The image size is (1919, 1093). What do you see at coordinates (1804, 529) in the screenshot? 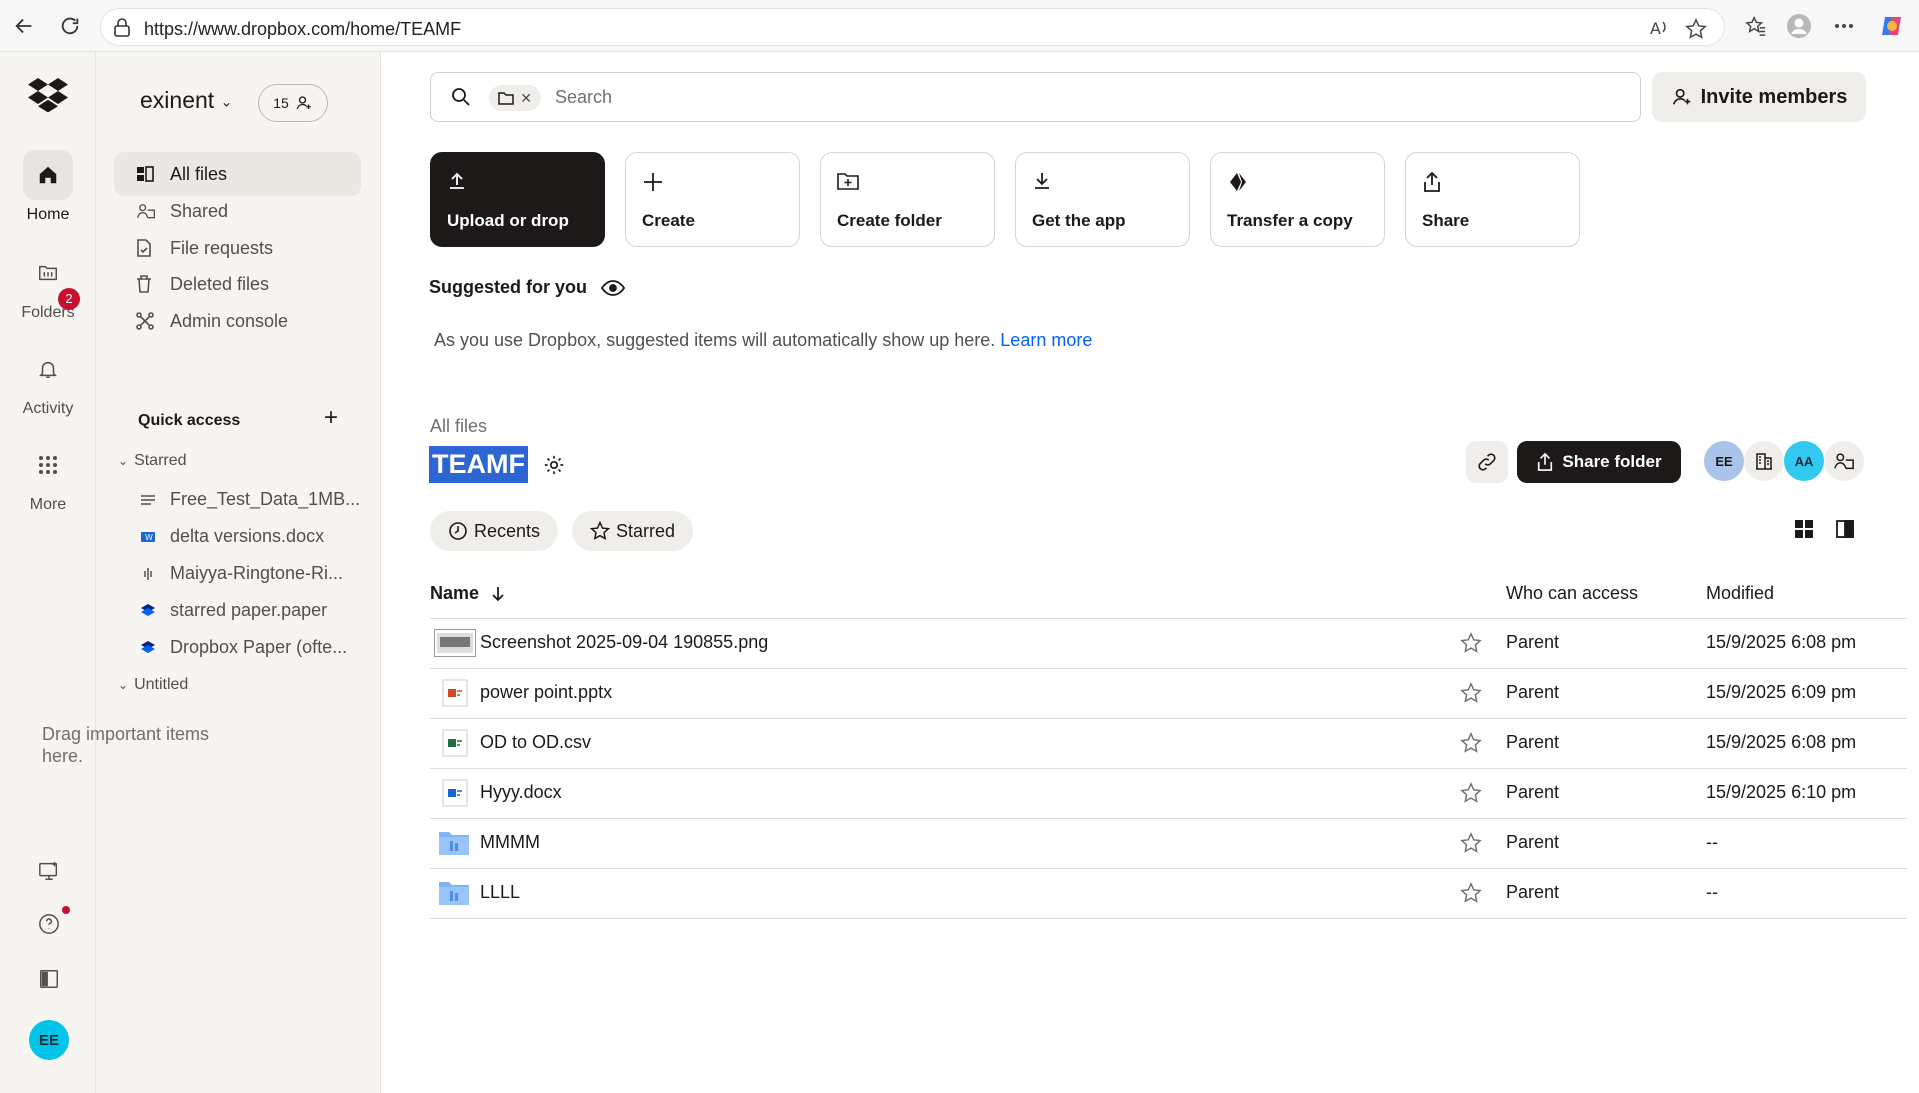
I see `grid-view-icon` at bounding box center [1804, 529].